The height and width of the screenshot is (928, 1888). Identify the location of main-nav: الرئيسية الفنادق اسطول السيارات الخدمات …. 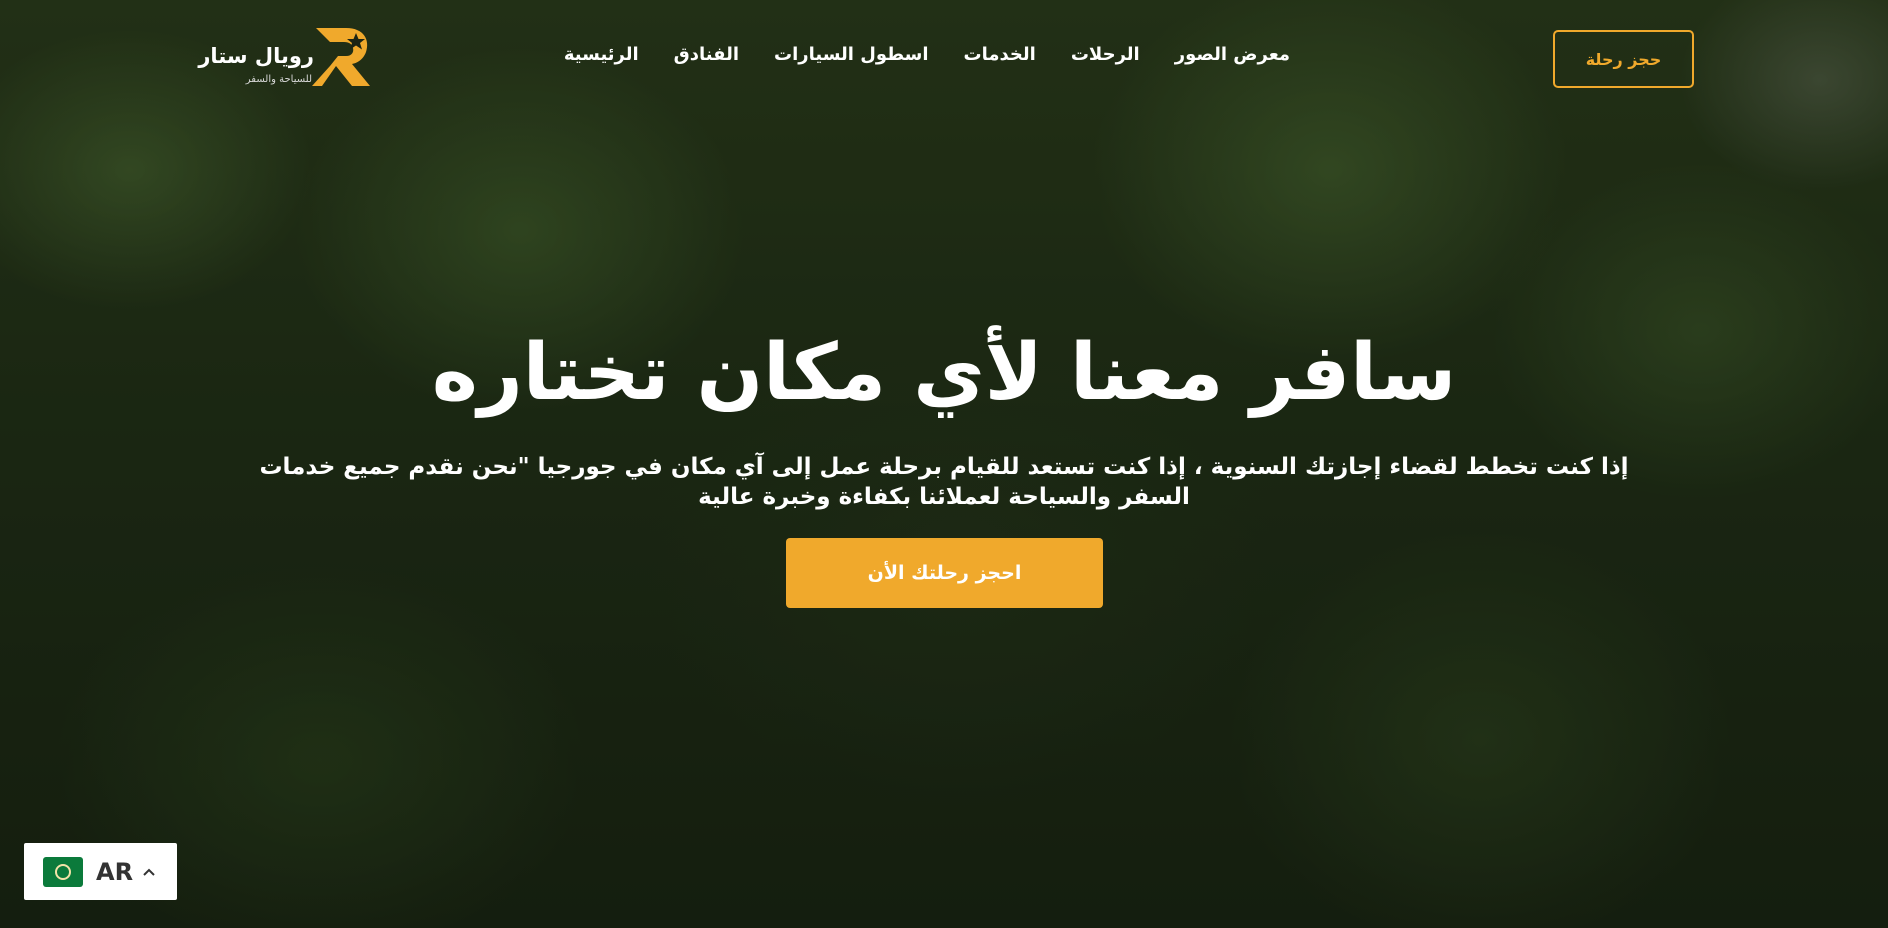
(927, 54).